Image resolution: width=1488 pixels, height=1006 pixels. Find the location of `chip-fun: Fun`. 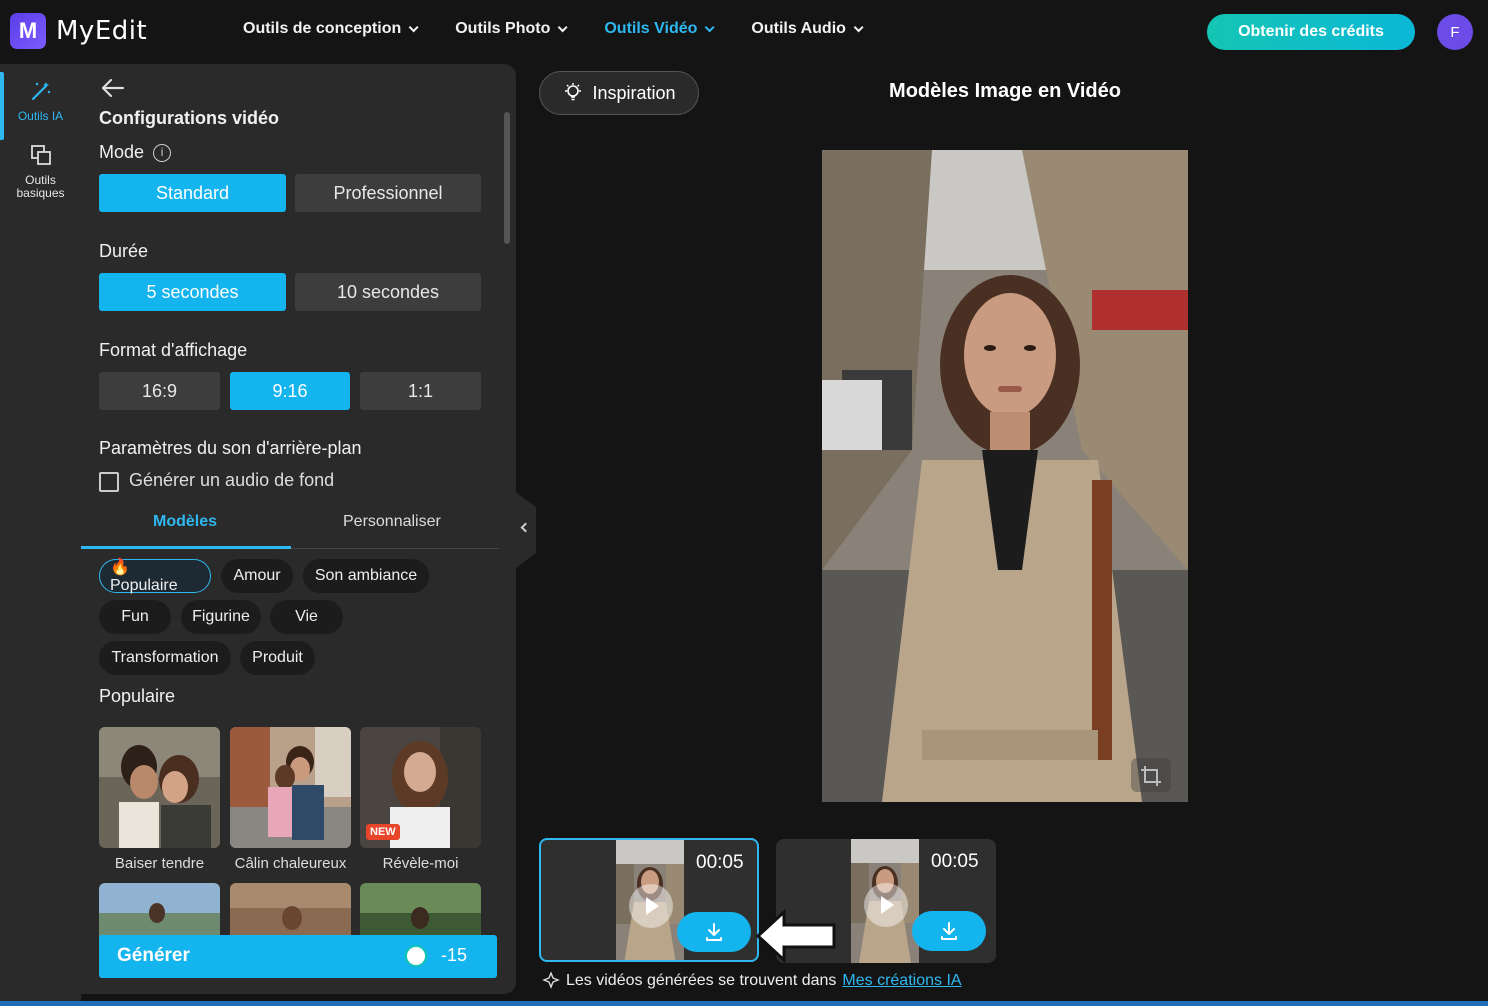

chip-fun: Fun is located at coordinates (135, 617).